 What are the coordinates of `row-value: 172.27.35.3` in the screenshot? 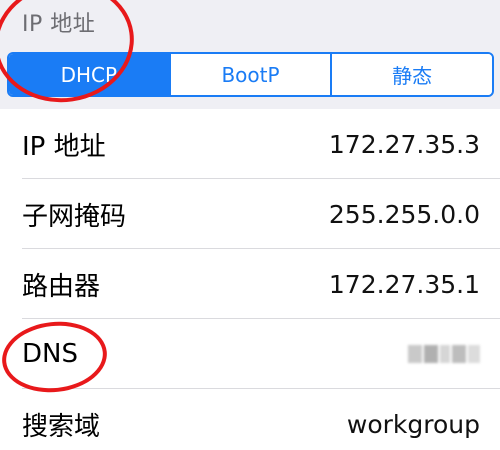 It's located at (404, 144).